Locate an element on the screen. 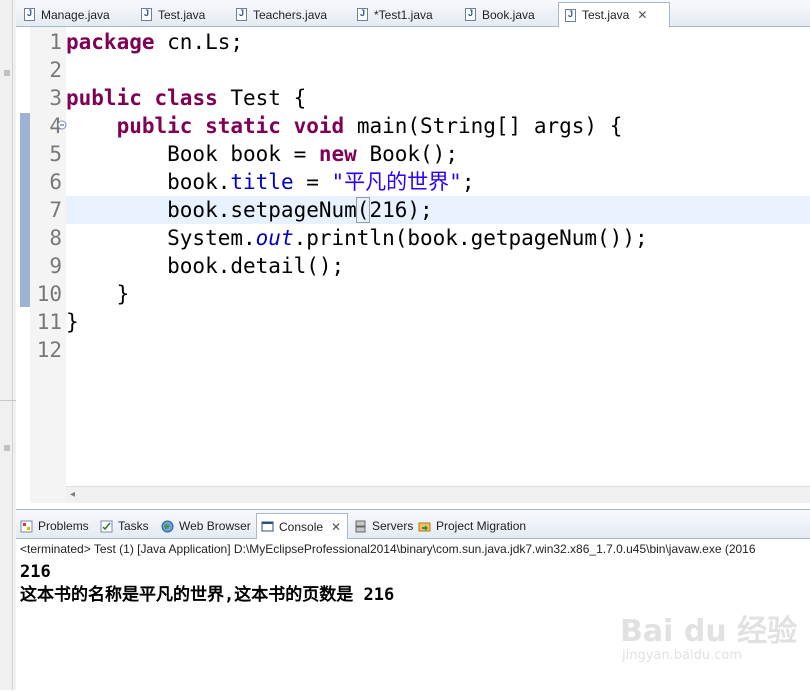  editor-tab-label: *Test1.java is located at coordinates (403, 14).